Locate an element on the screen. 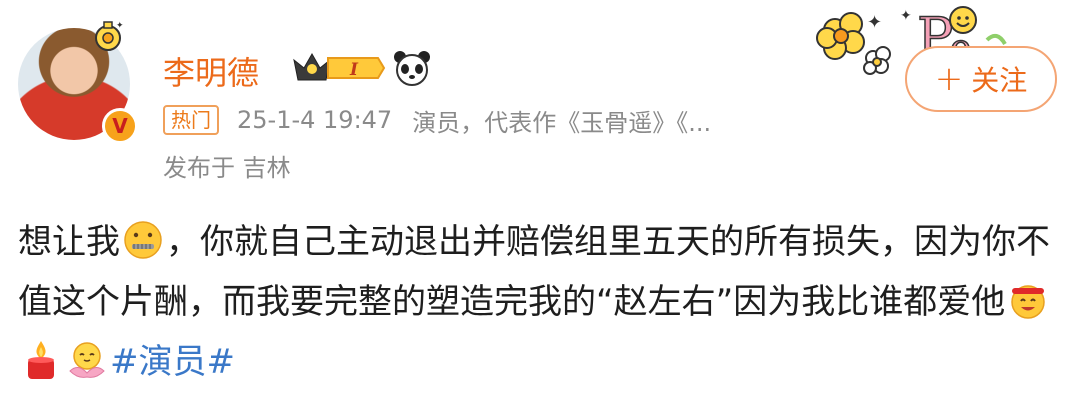 The image size is (1080, 414). follow-label: 关注 is located at coordinates (999, 80).